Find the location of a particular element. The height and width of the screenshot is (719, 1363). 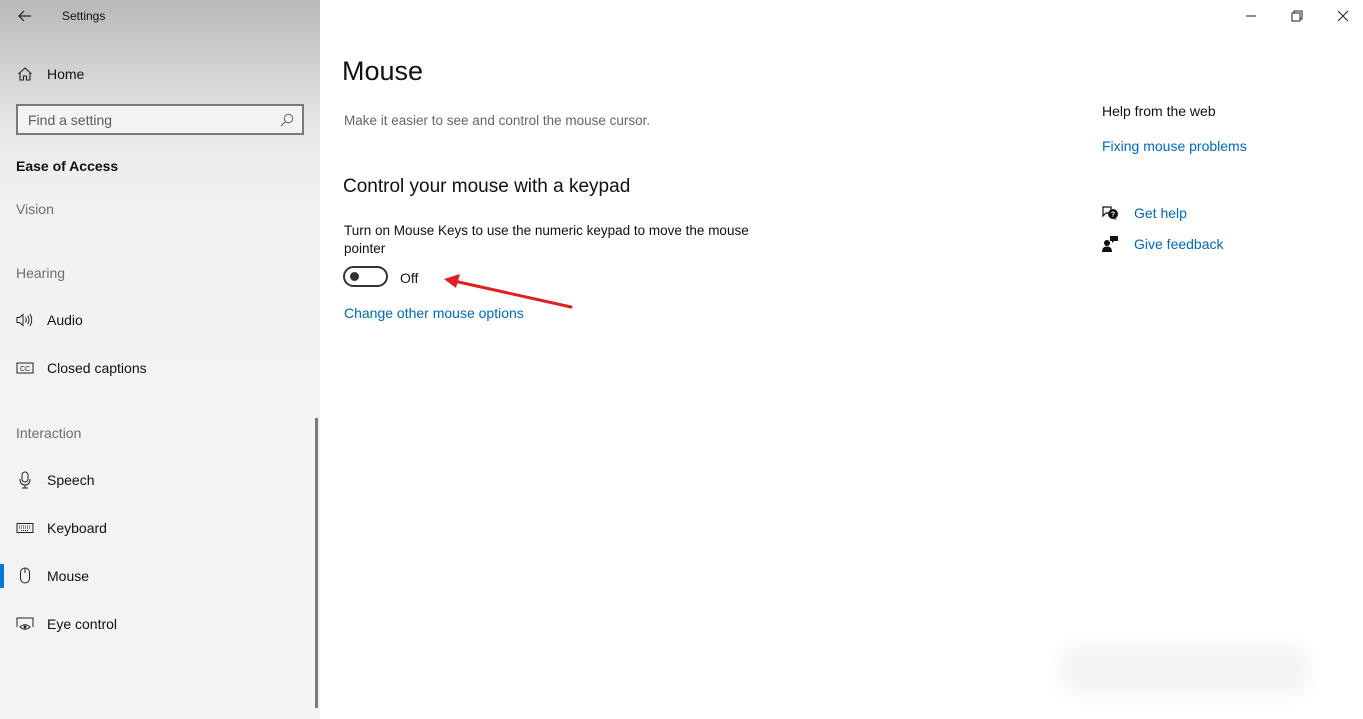

mouse-keys-toggle is located at coordinates (365, 276).